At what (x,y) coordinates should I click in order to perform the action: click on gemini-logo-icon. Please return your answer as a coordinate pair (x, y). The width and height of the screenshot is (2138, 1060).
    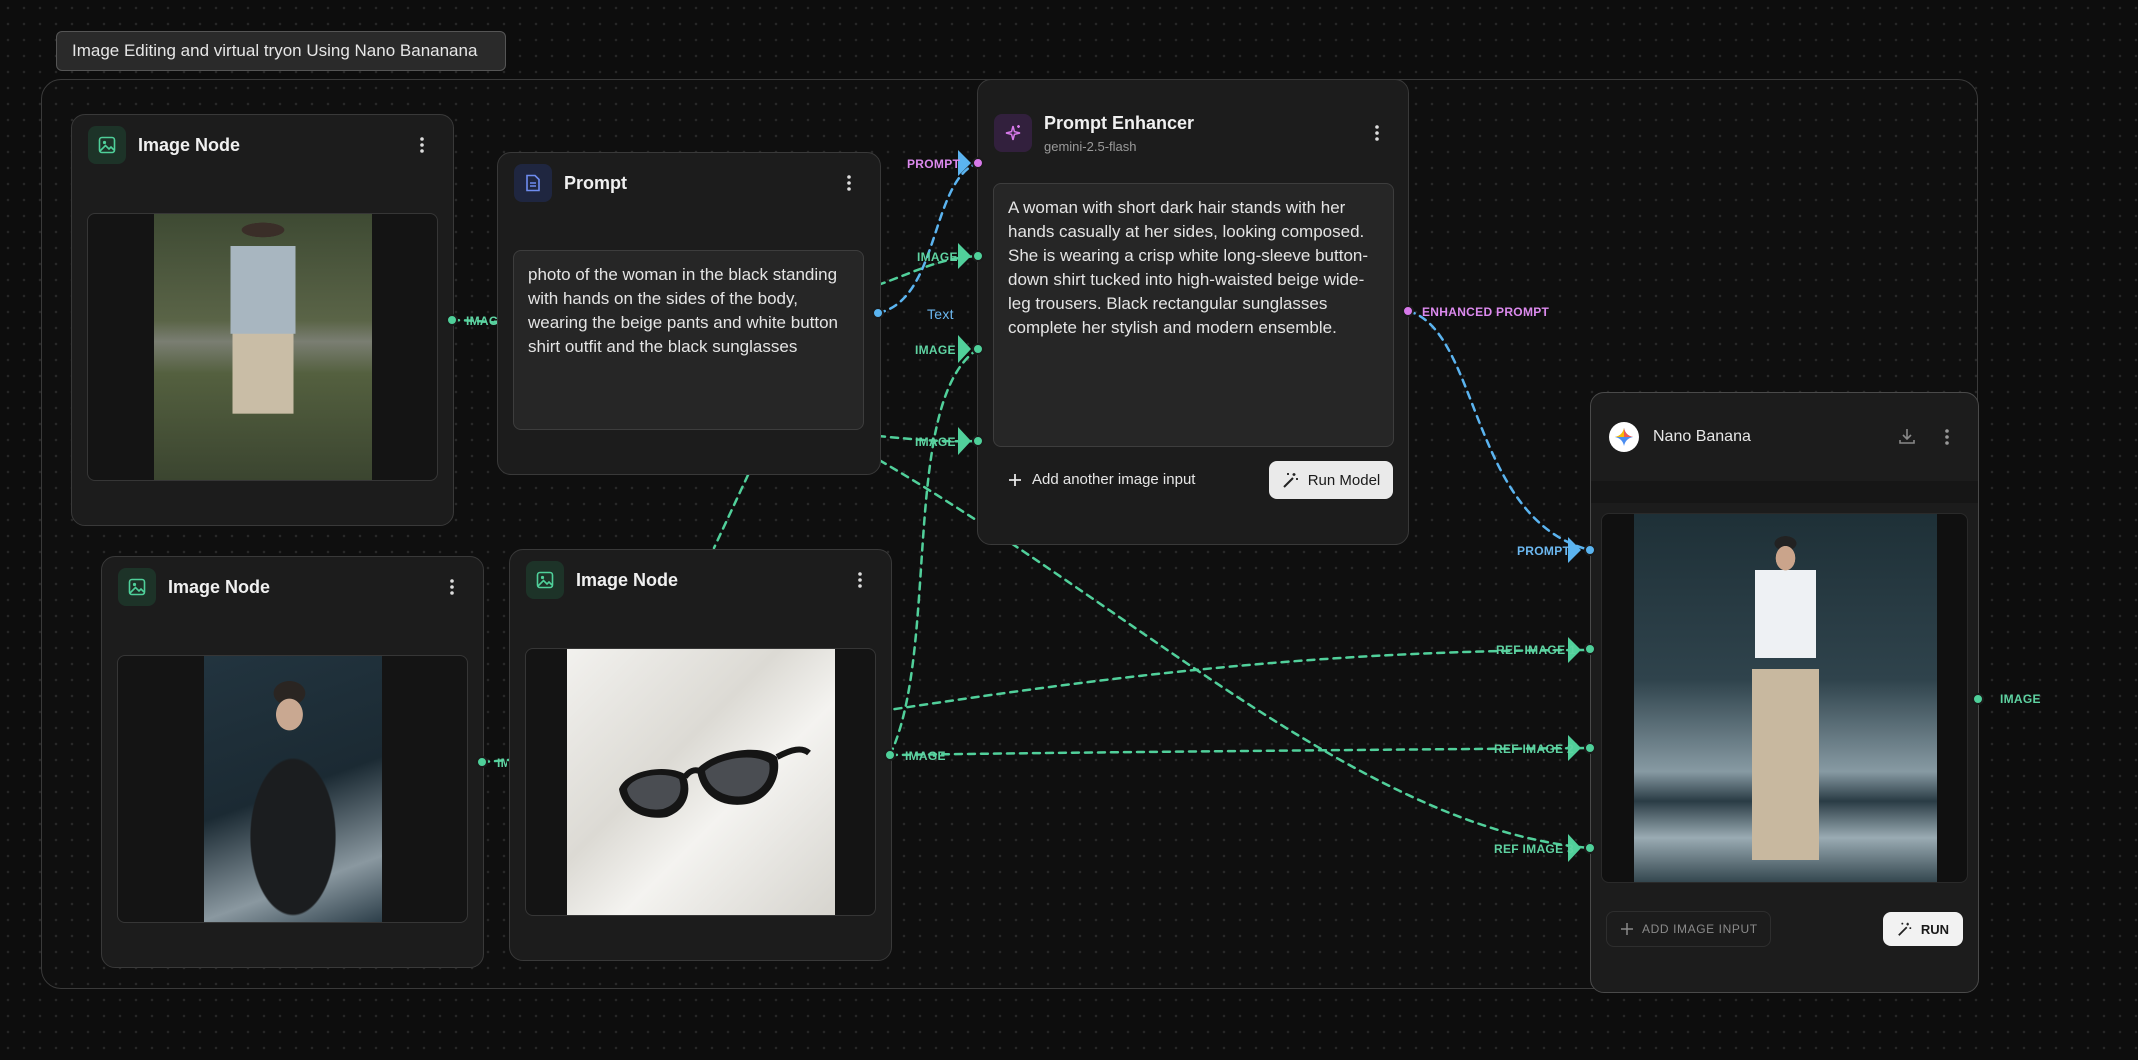
    Looking at the image, I should click on (1624, 437).